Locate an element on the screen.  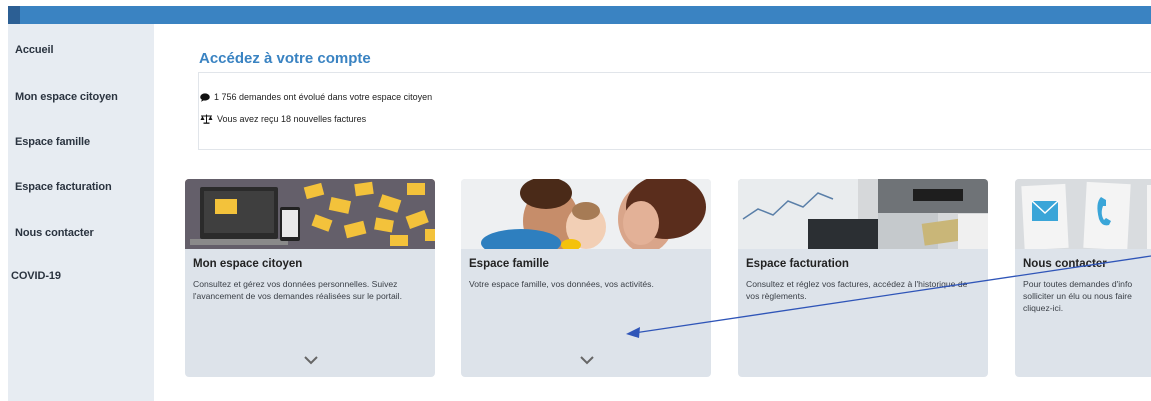
sidebar-item-mon-espace-citoyen: Mon espace citoyen is located at coordinates (66, 97).